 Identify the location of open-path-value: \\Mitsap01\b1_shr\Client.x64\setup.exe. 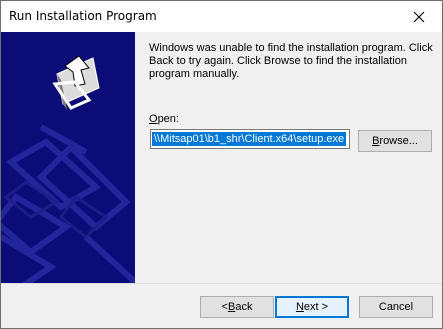
(249, 139).